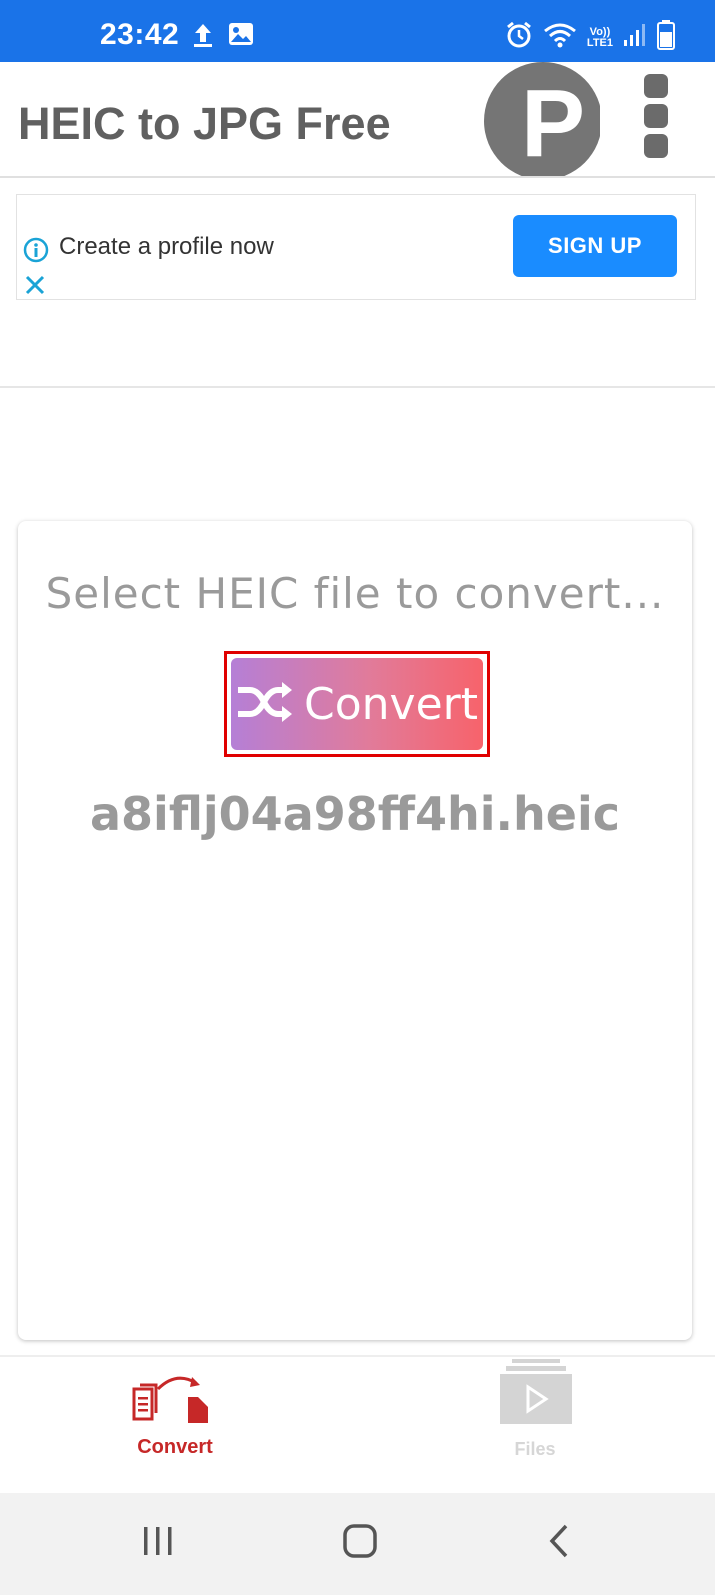 The width and height of the screenshot is (715, 1595). Describe the element at coordinates (241, 37) in the screenshot. I see `image-icon` at that location.